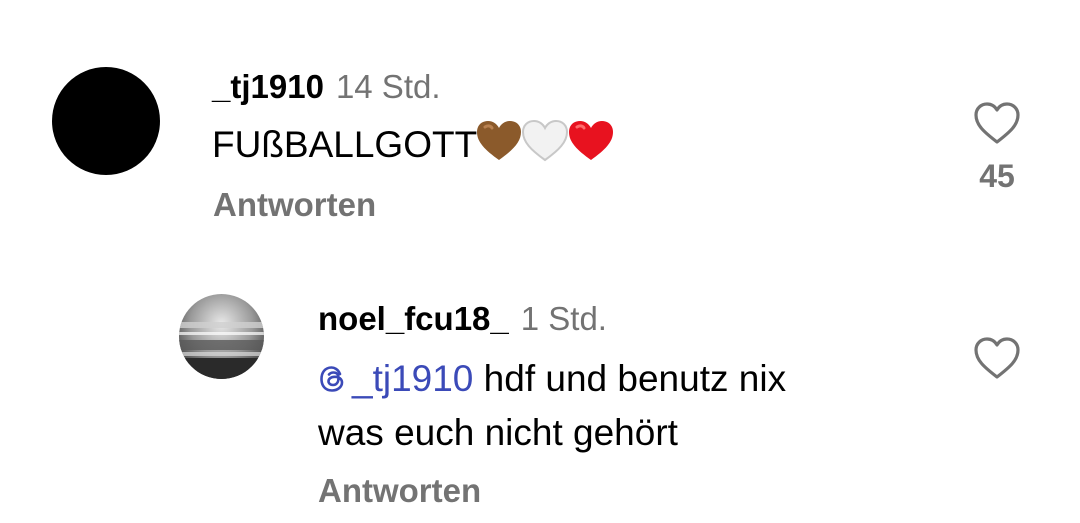 The width and height of the screenshot is (1080, 523). What do you see at coordinates (345, 144) in the screenshot?
I see `comment-text-content: FUßBALLGOTT` at bounding box center [345, 144].